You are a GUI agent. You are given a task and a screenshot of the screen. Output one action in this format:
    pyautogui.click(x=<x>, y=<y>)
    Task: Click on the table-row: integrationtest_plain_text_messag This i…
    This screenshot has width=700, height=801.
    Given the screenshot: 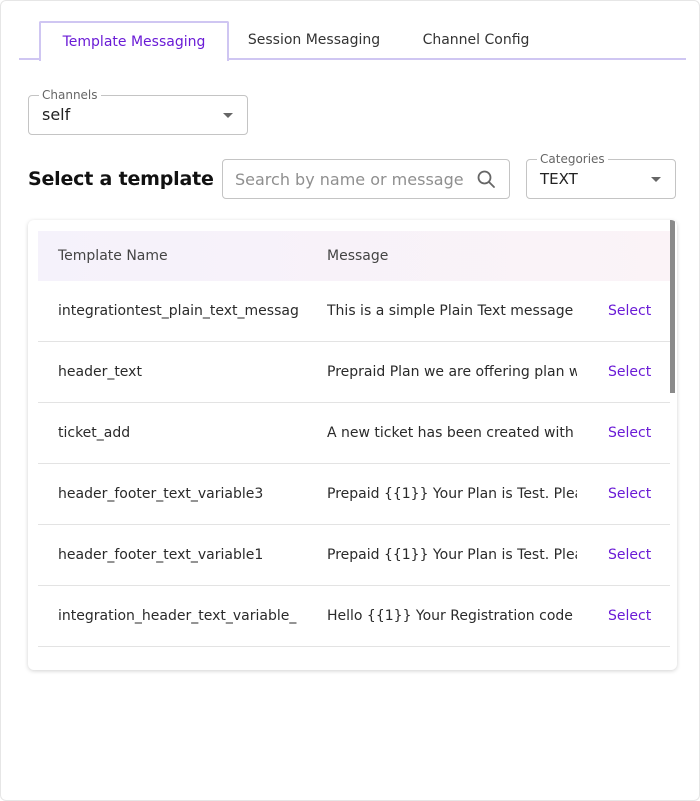 What is the action you would take?
    pyautogui.click(x=354, y=311)
    